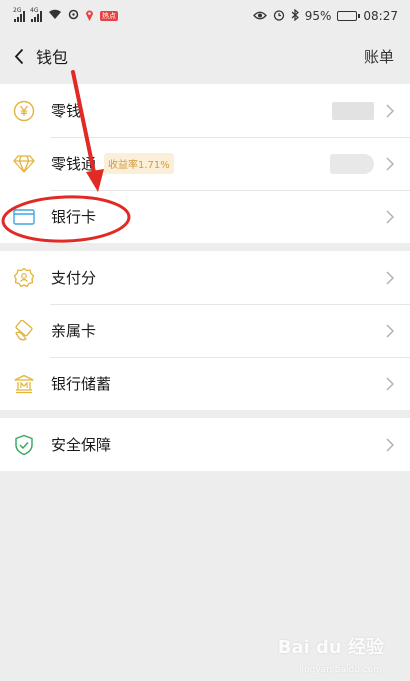  What do you see at coordinates (279, 16) in the screenshot?
I see `alarm-icon` at bounding box center [279, 16].